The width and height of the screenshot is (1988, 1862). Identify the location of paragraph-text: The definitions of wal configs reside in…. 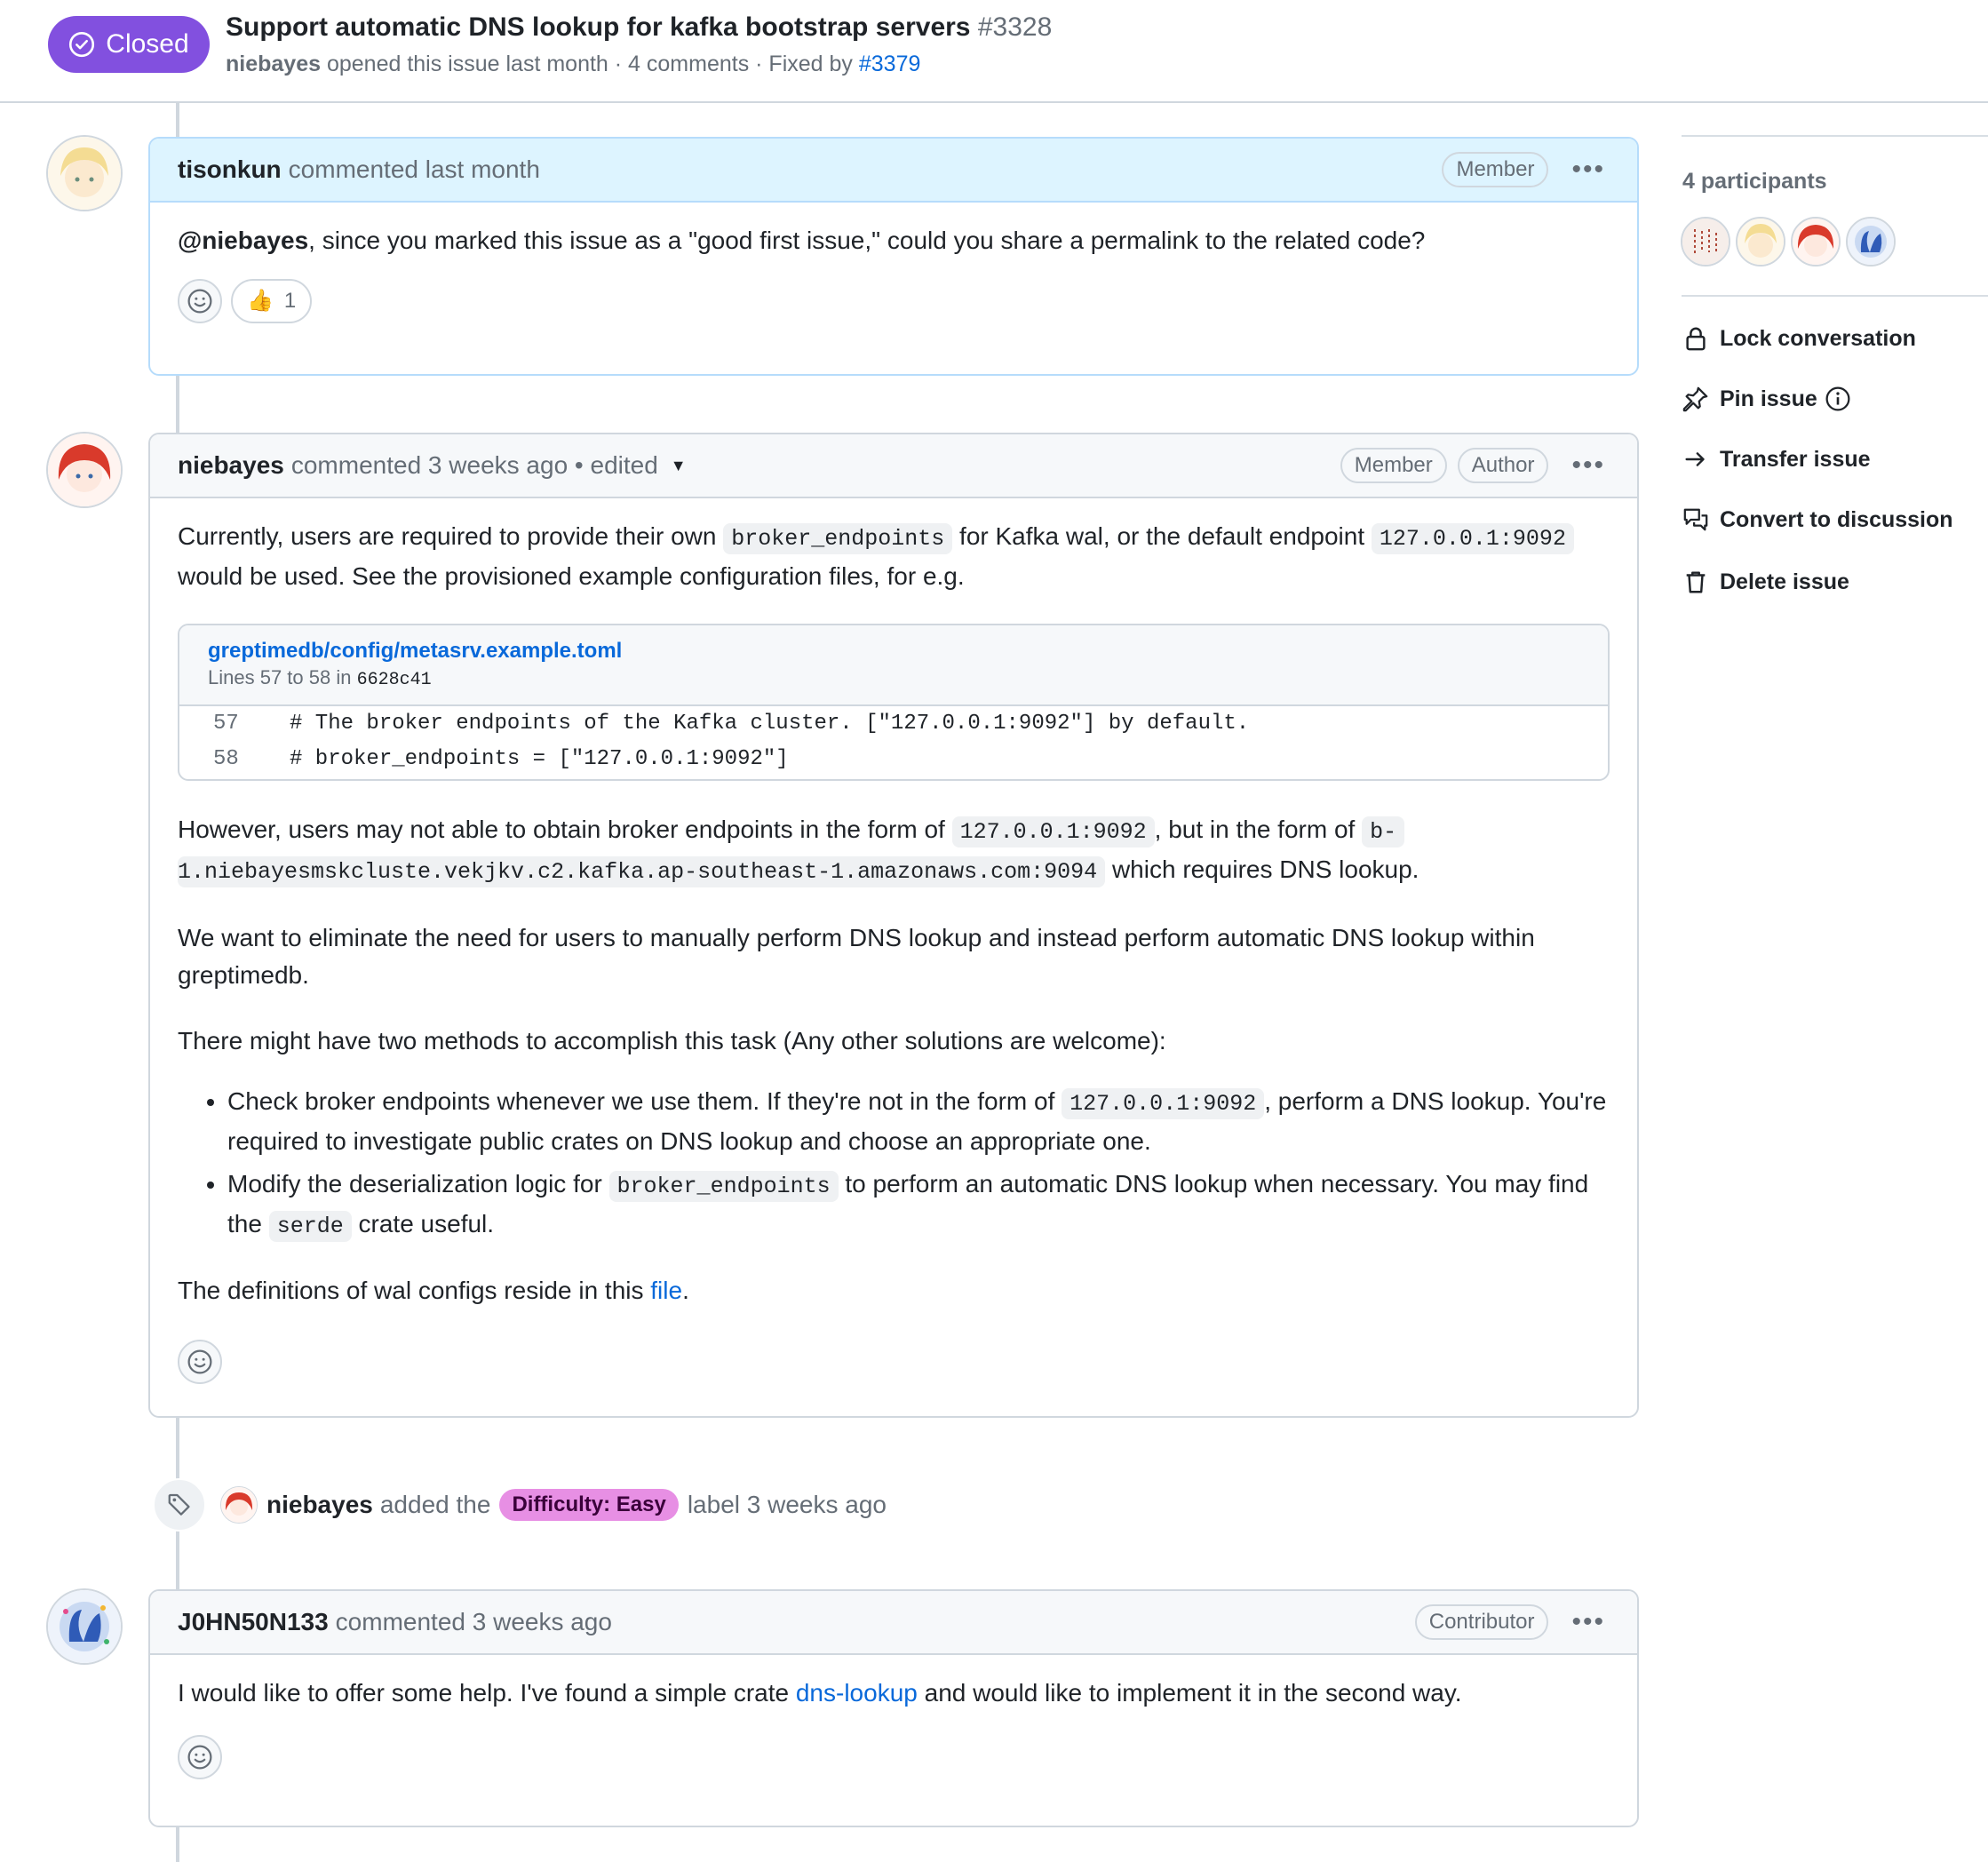
(411, 1290).